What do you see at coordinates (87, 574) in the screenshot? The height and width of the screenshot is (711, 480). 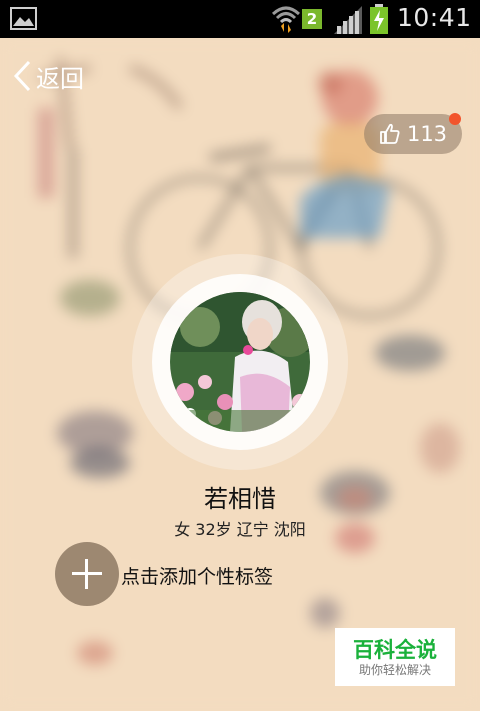 I see `add-tag-button` at bounding box center [87, 574].